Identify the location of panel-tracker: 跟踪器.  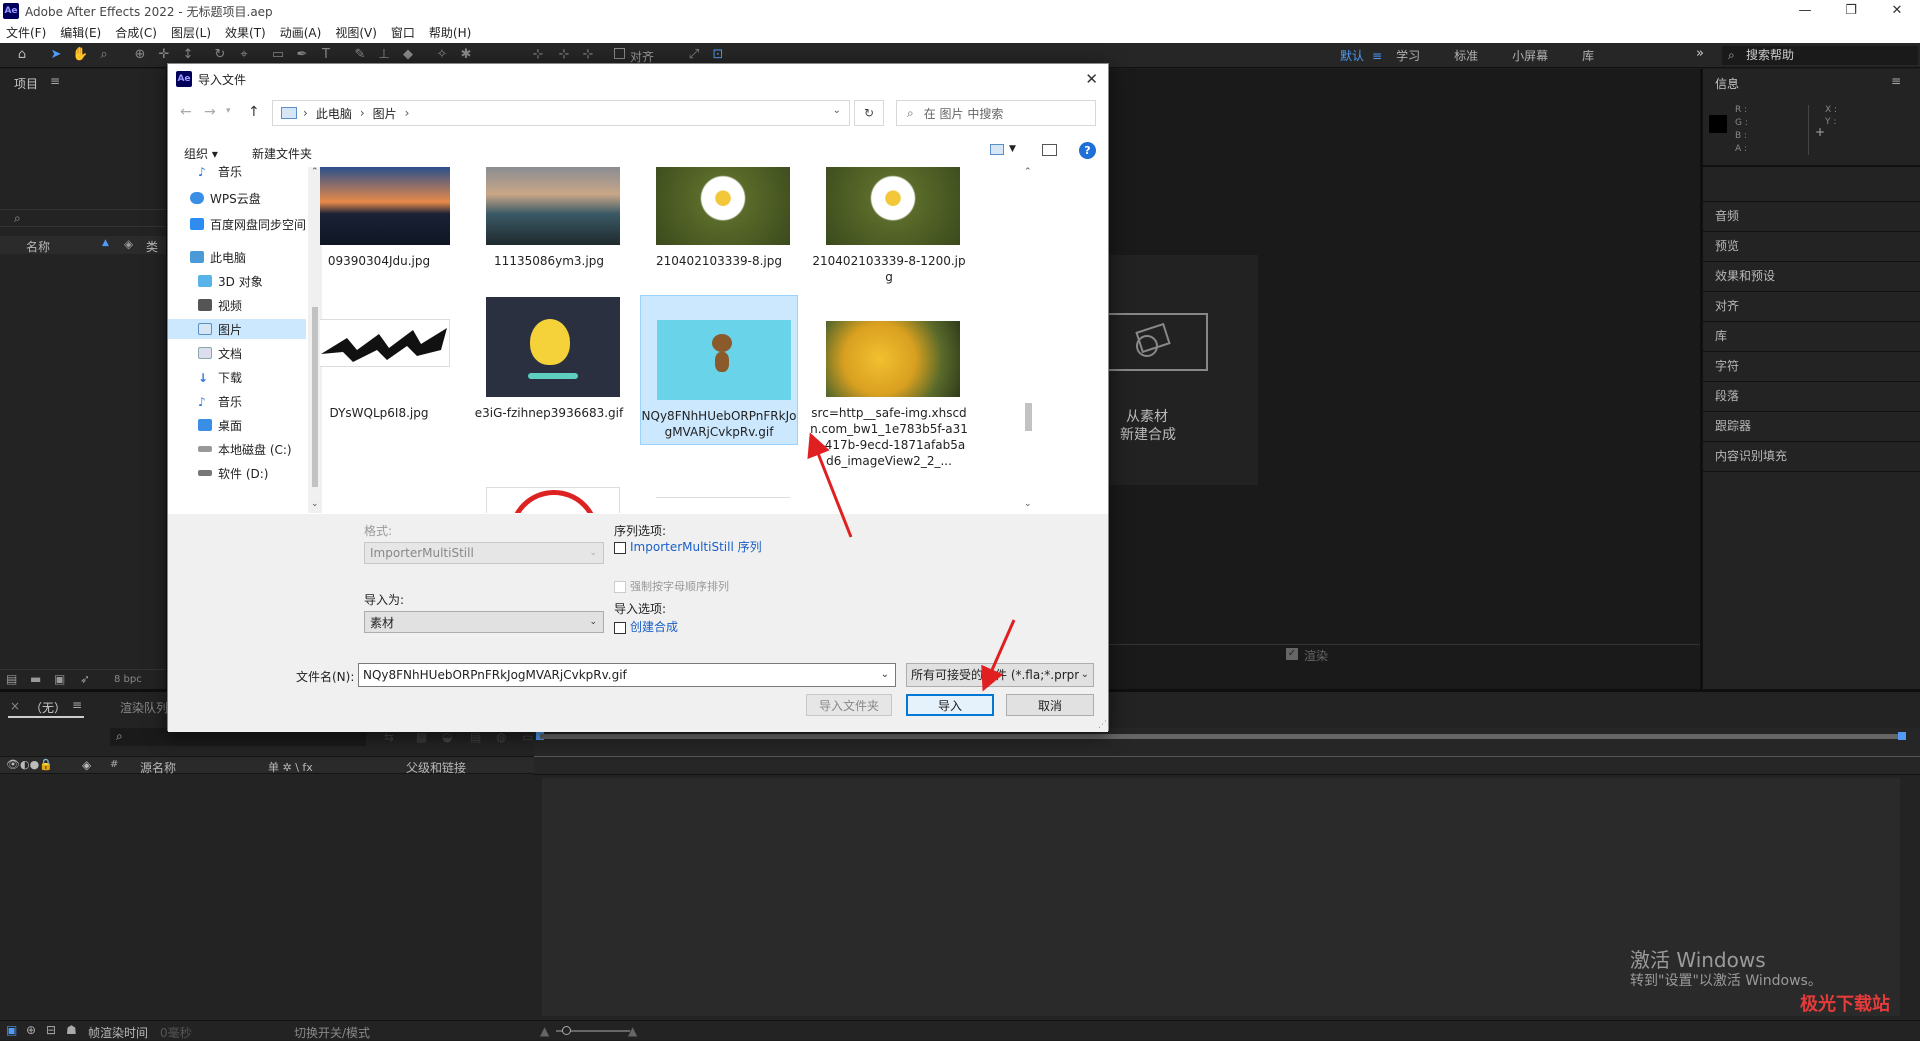
(1733, 425).